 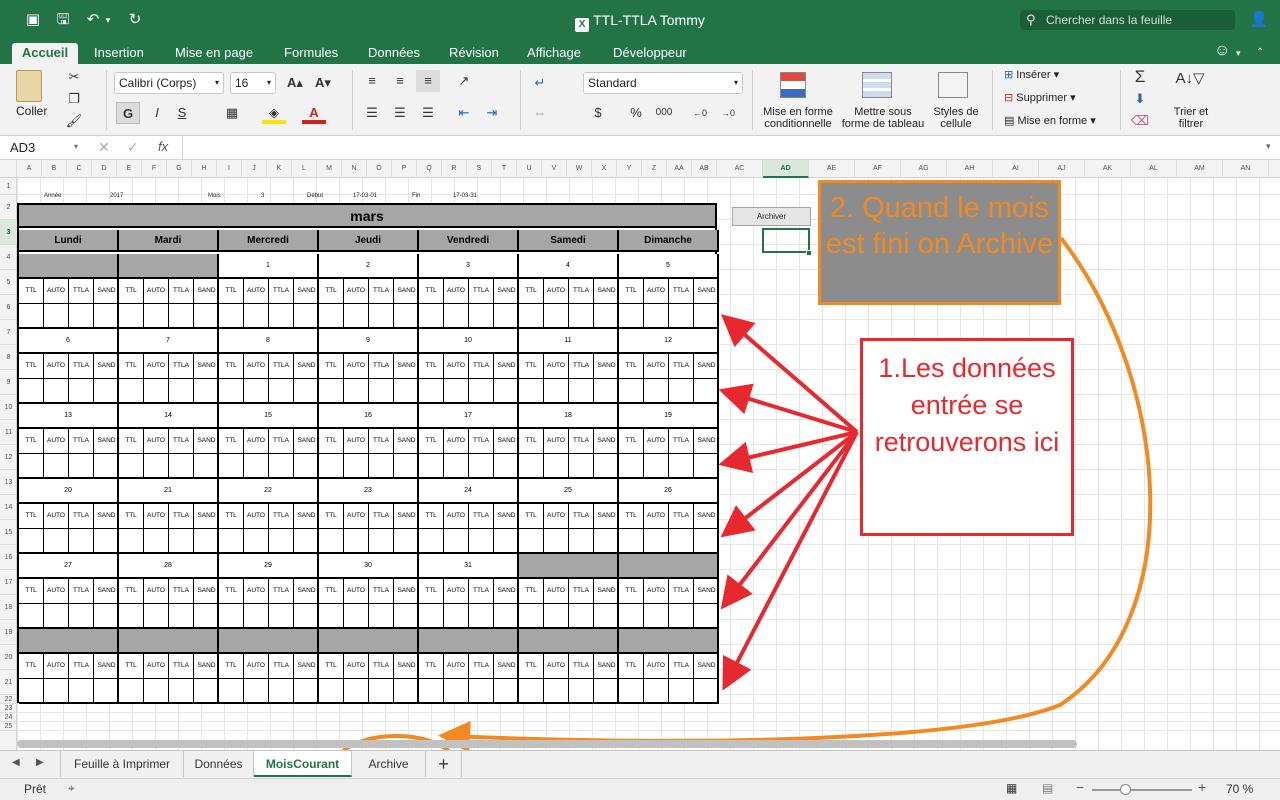 What do you see at coordinates (269, 266) in the screenshot?
I see `day-cell: 1` at bounding box center [269, 266].